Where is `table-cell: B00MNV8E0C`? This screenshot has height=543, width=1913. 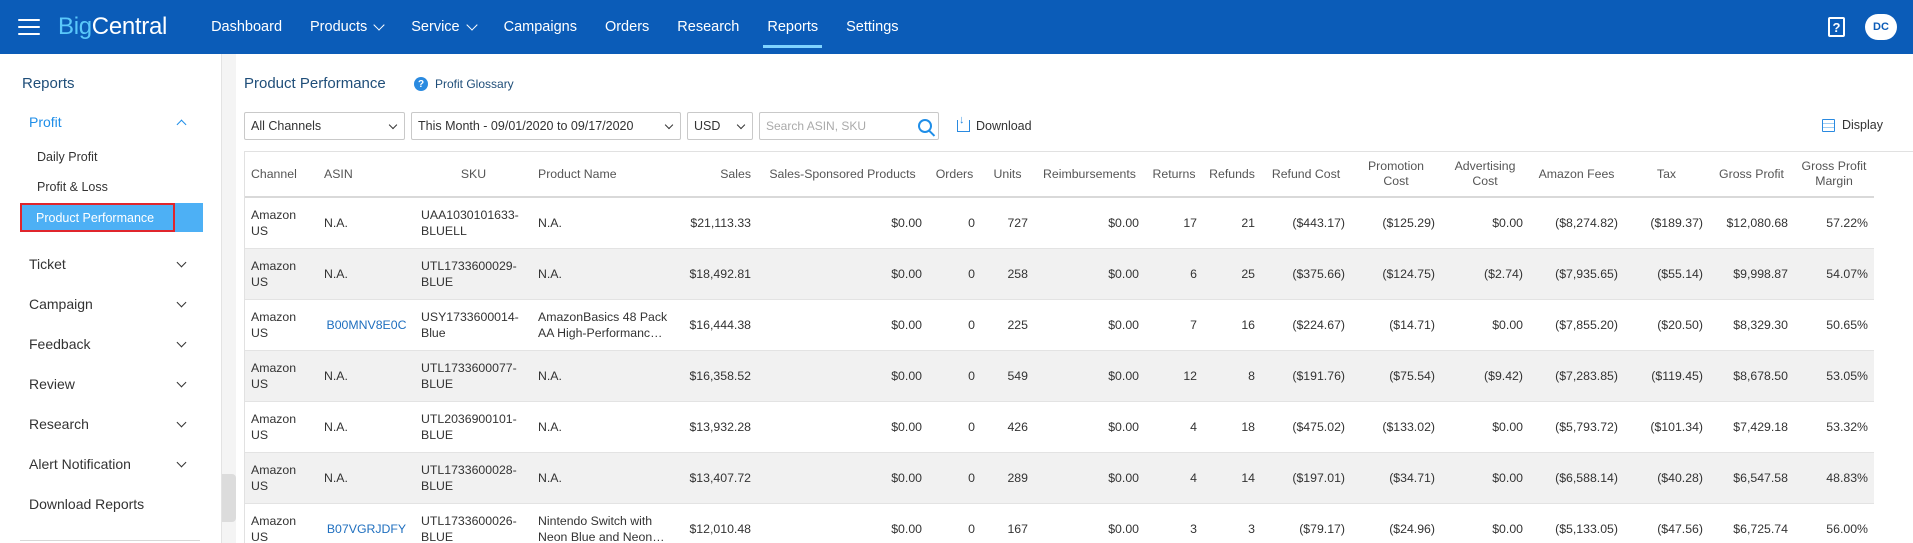 table-cell: B00MNV8E0C is located at coordinates (366, 325).